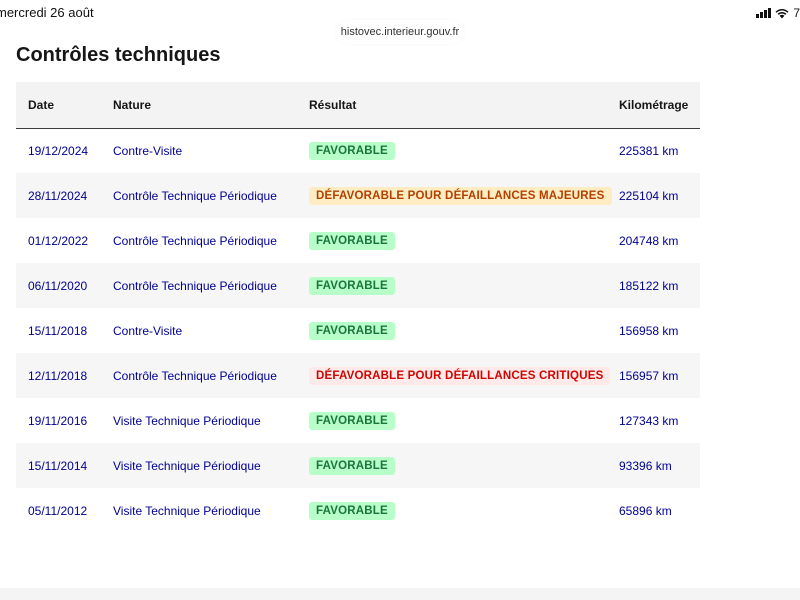 Image resolution: width=800 pixels, height=600 pixels. What do you see at coordinates (659, 105) in the screenshot?
I see `column-header-mileage: Kilométrage` at bounding box center [659, 105].